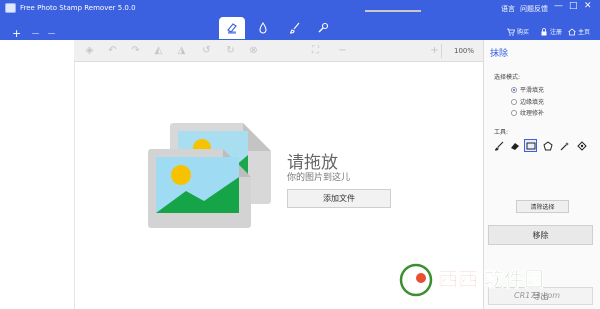  What do you see at coordinates (546, 89) in the screenshot?
I see `mode-option-smooth-fill: 平滑填充` at bounding box center [546, 89].